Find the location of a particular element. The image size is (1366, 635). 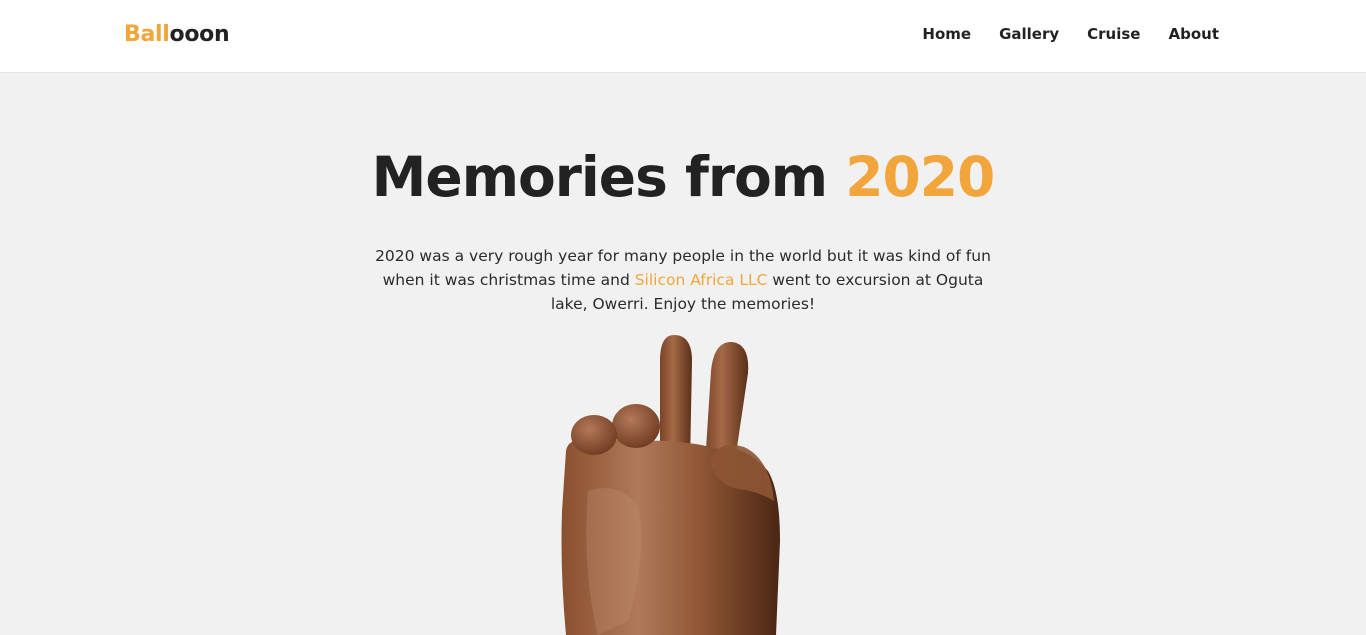

main-nav: Home Gallery Cruise About is located at coordinates (1070, 34).